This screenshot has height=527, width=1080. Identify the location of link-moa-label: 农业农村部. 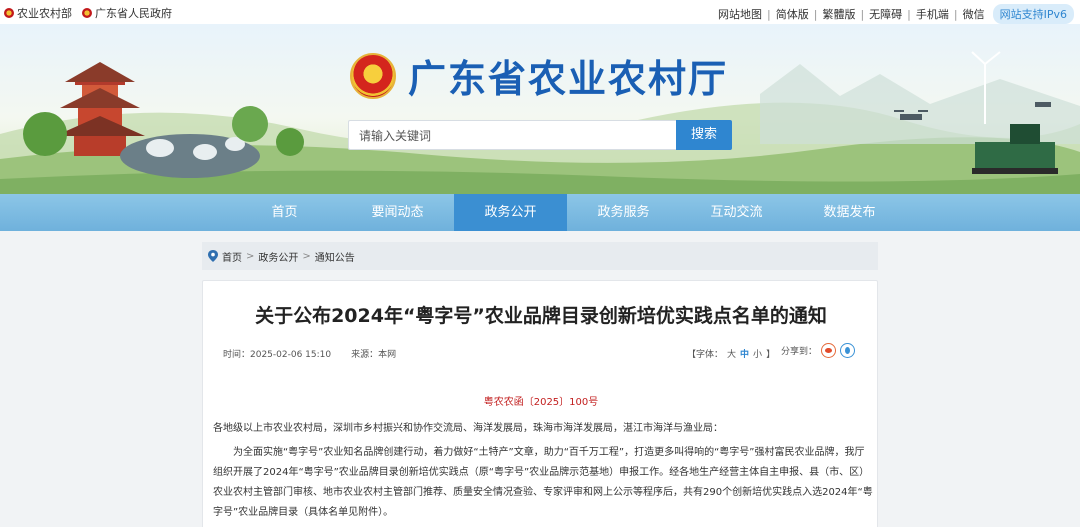
(44, 13).